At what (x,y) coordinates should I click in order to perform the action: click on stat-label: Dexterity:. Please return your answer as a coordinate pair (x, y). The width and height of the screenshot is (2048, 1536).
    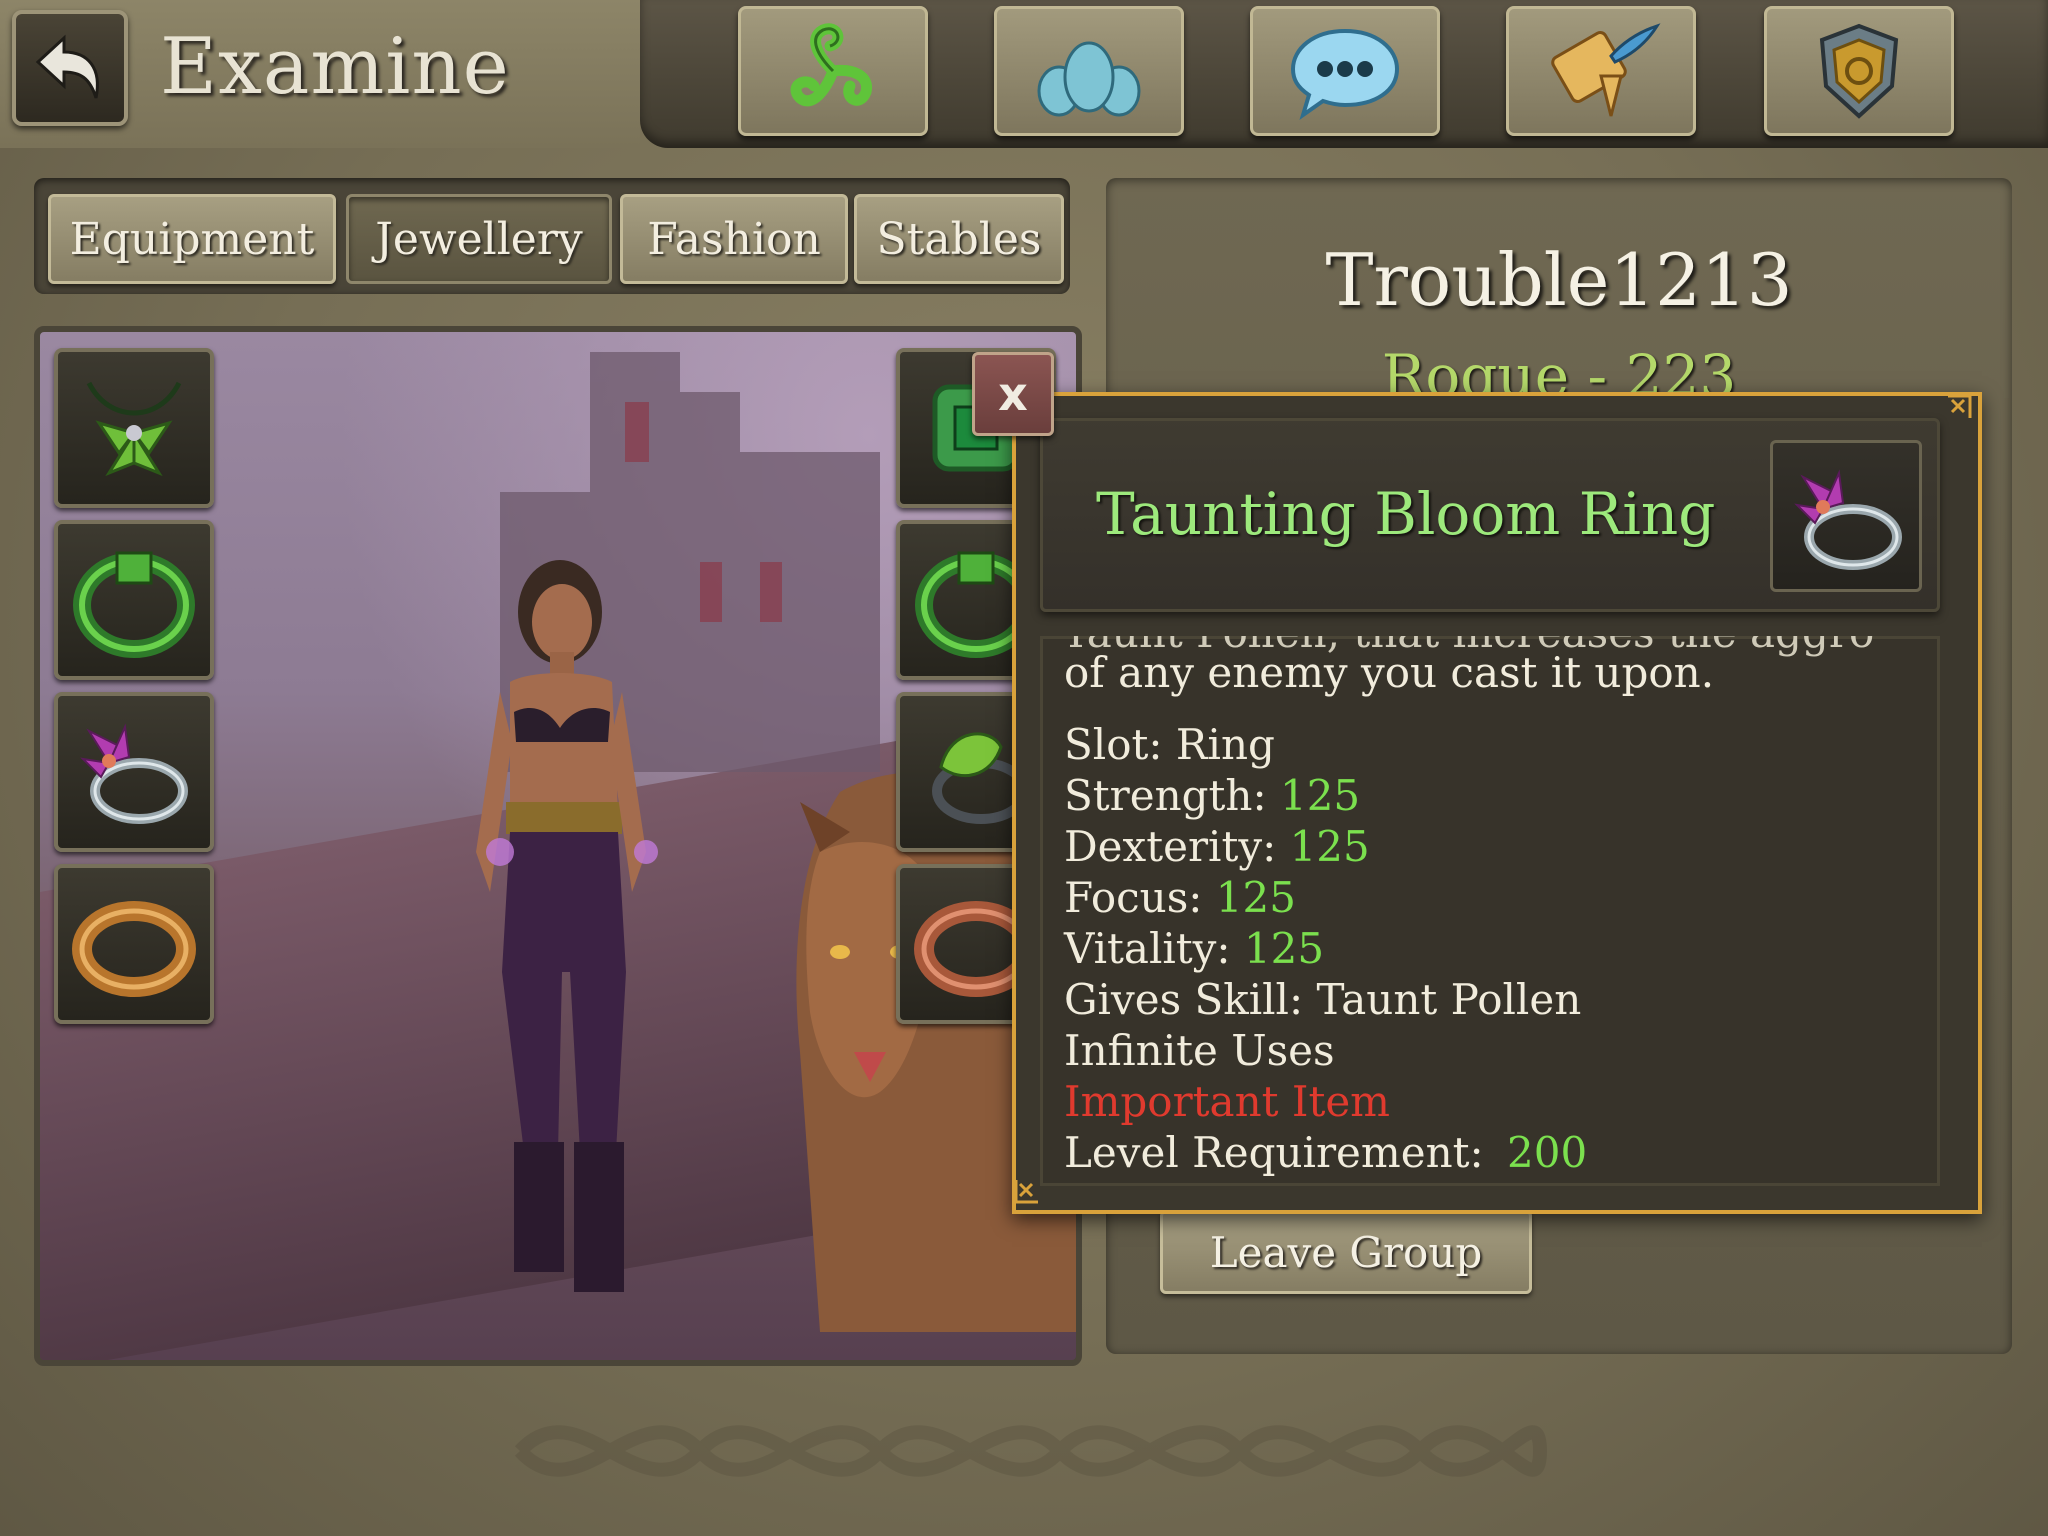
    Looking at the image, I should click on (1170, 846).